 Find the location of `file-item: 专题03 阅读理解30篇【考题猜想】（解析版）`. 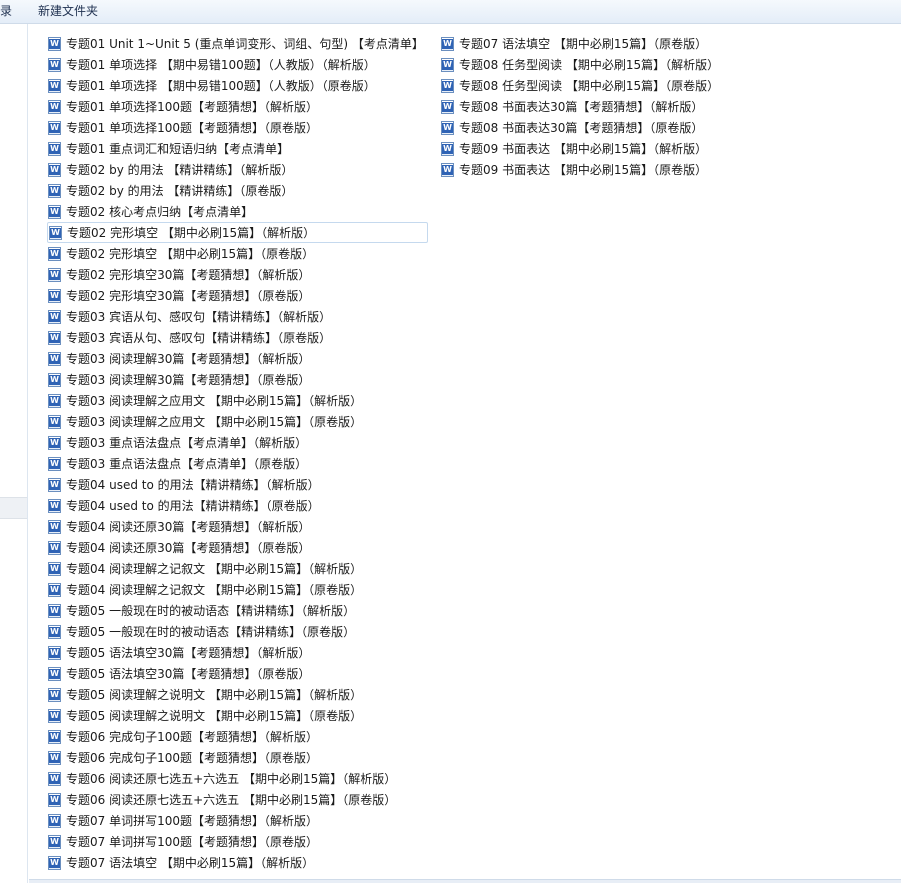

file-item: 专题03 阅读理解30篇【考题猜想】（解析版） is located at coordinates (237, 358).